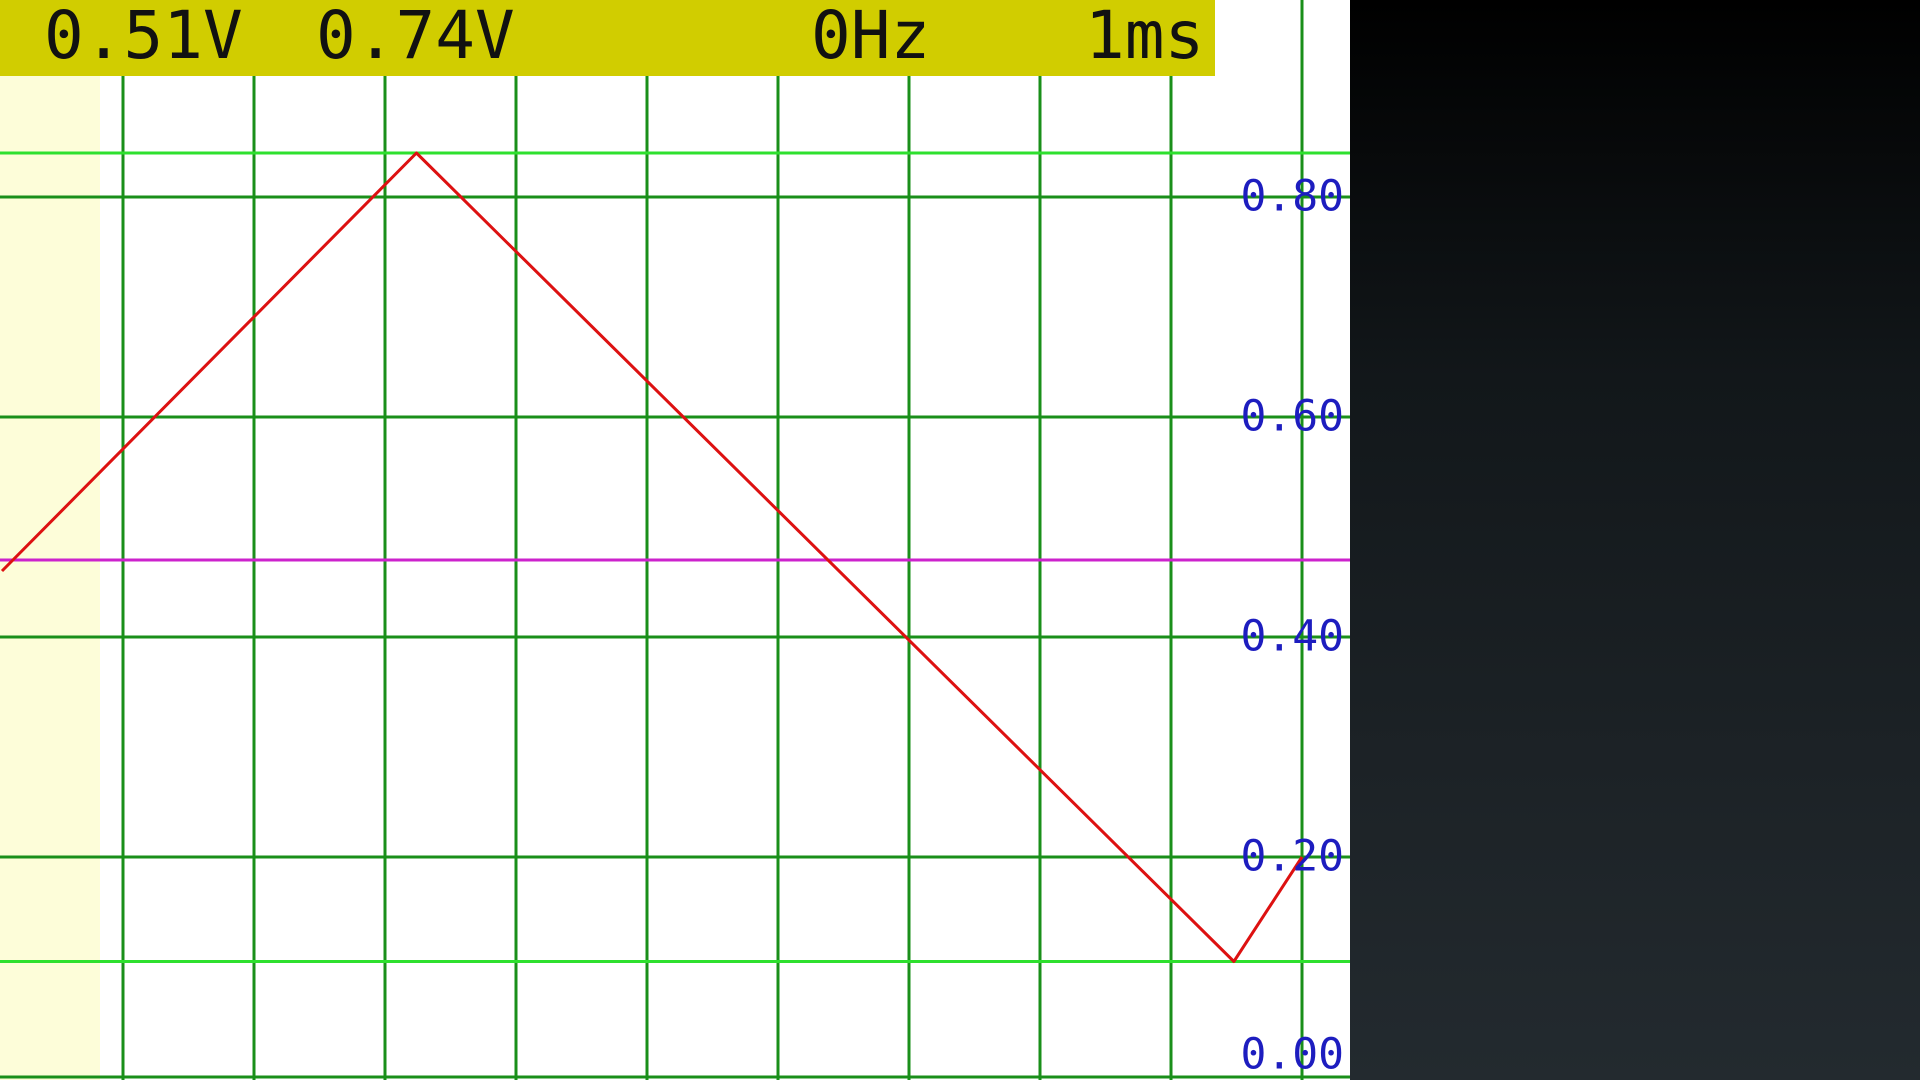 Image resolution: width=1920 pixels, height=1080 pixels. Describe the element at coordinates (607, 38) in the screenshot. I see `measurement-bar: 0.51V 0.74V 0Hz 1ms` at that location.